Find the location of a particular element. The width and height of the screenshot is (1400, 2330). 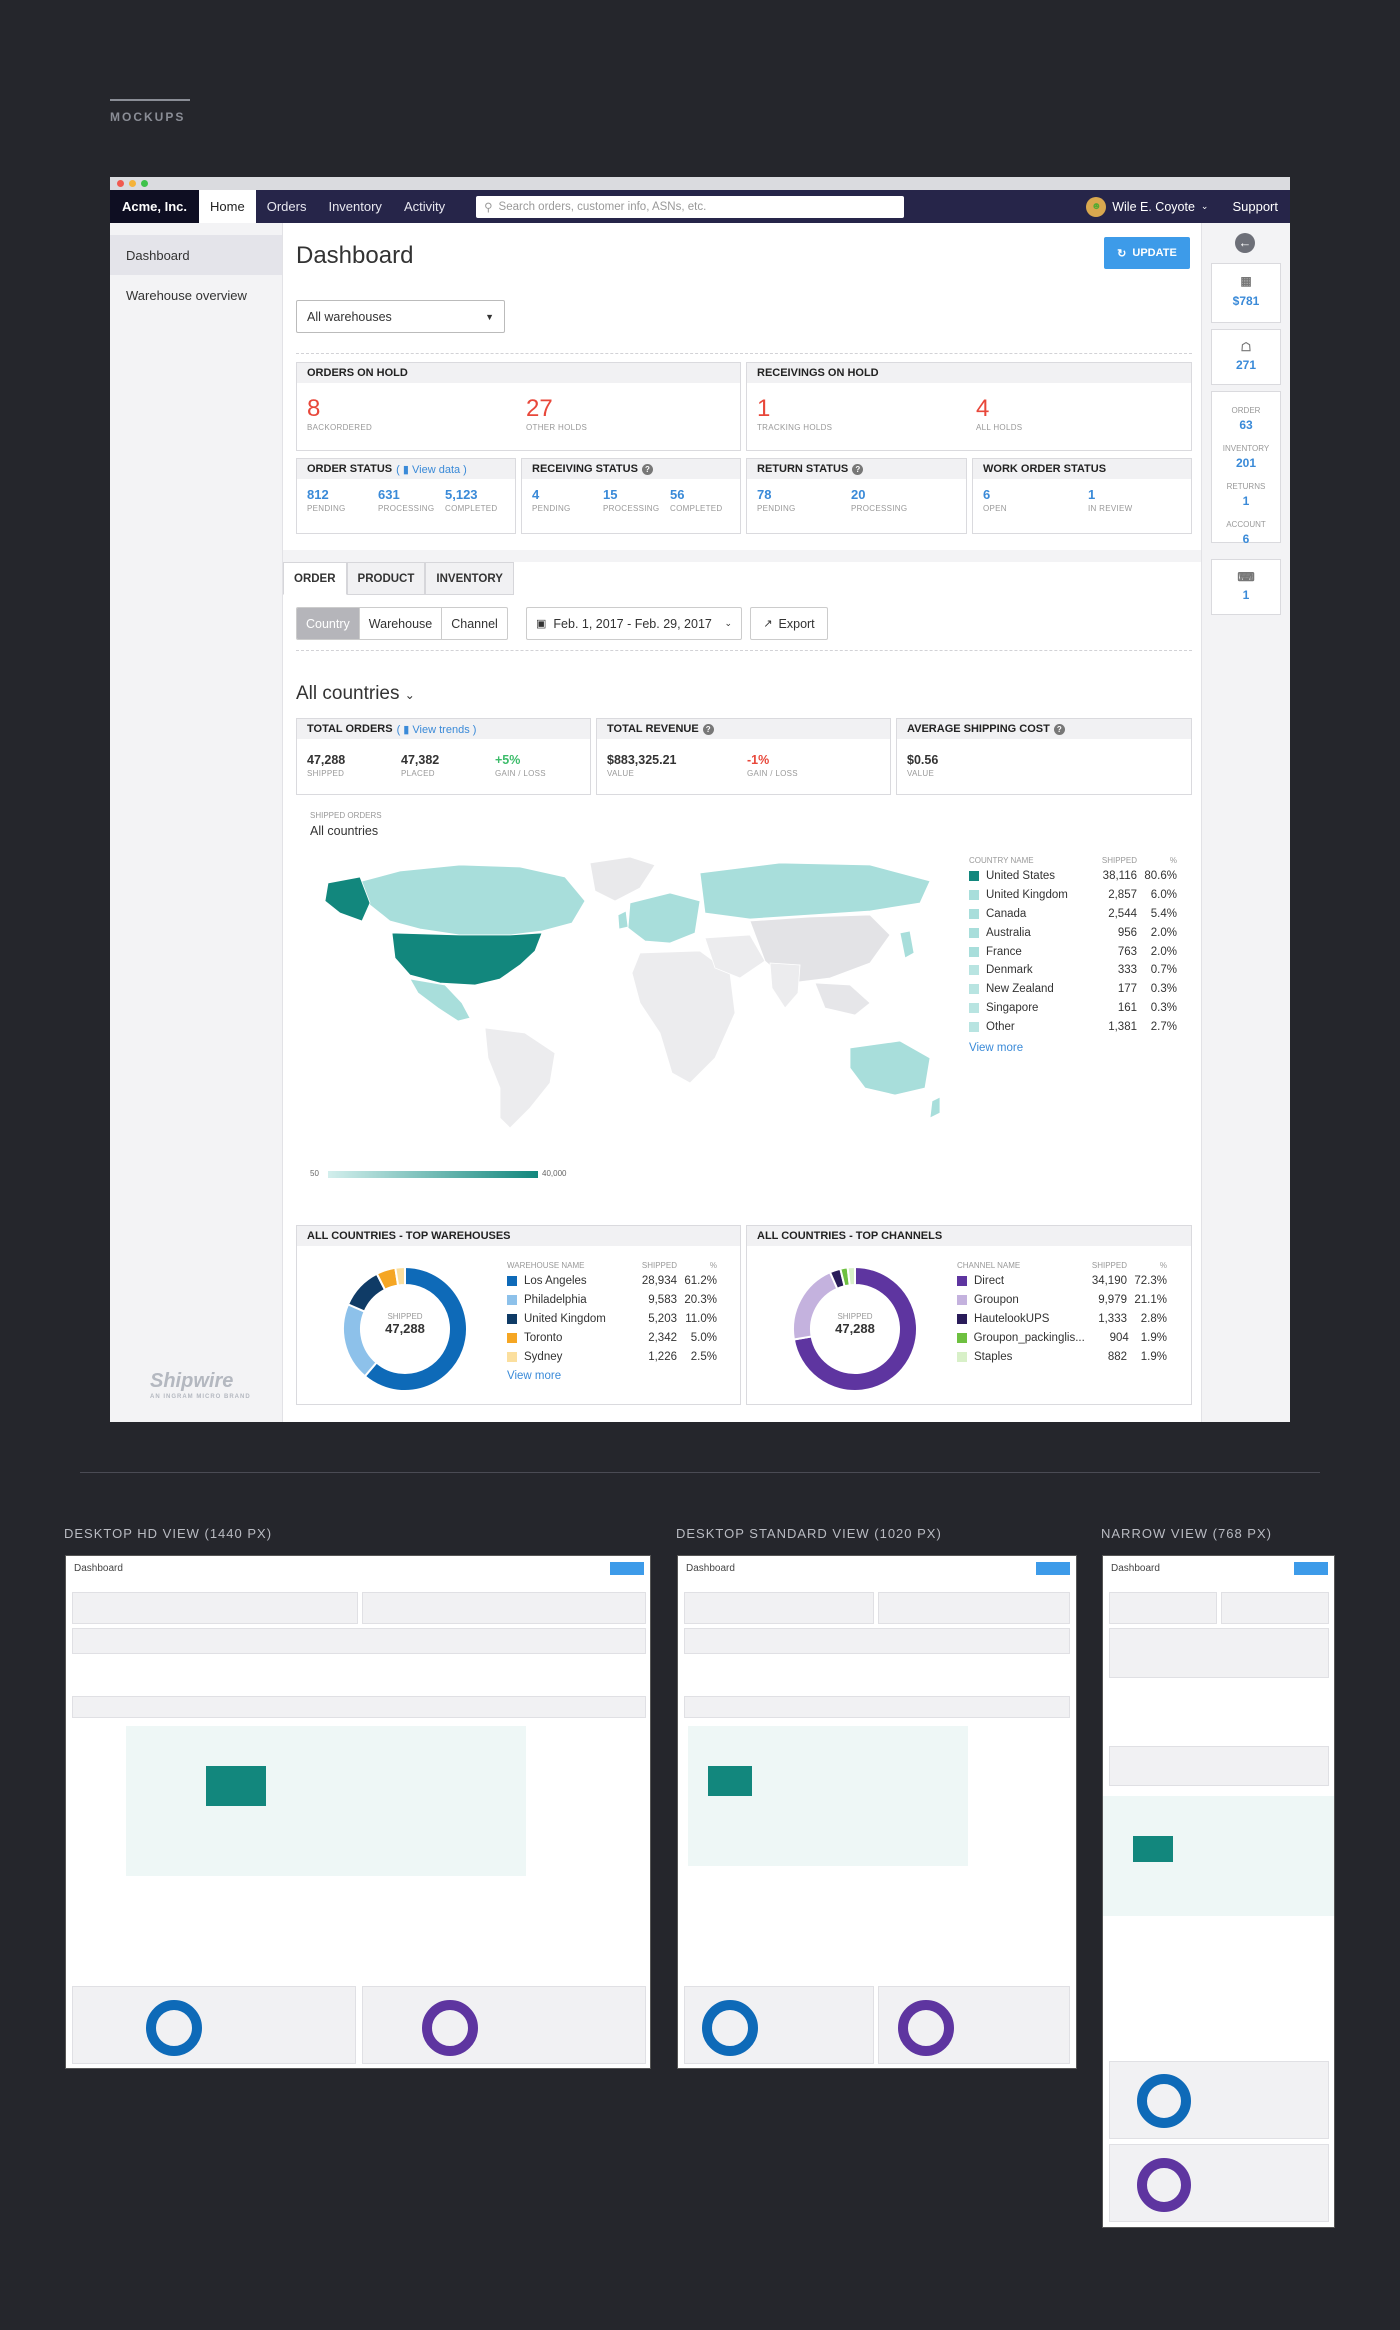

update-button: ↻ UPDATE is located at coordinates (1147, 253).